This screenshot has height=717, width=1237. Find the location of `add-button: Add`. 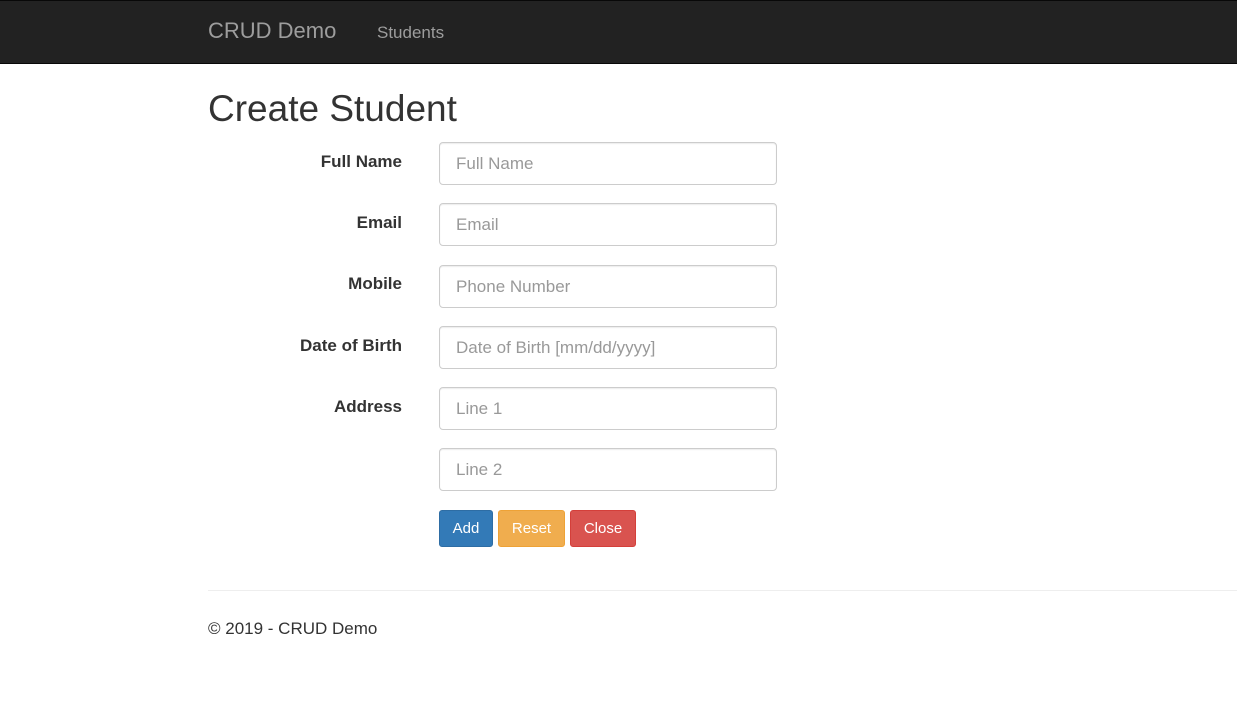

add-button: Add is located at coordinates (466, 528).